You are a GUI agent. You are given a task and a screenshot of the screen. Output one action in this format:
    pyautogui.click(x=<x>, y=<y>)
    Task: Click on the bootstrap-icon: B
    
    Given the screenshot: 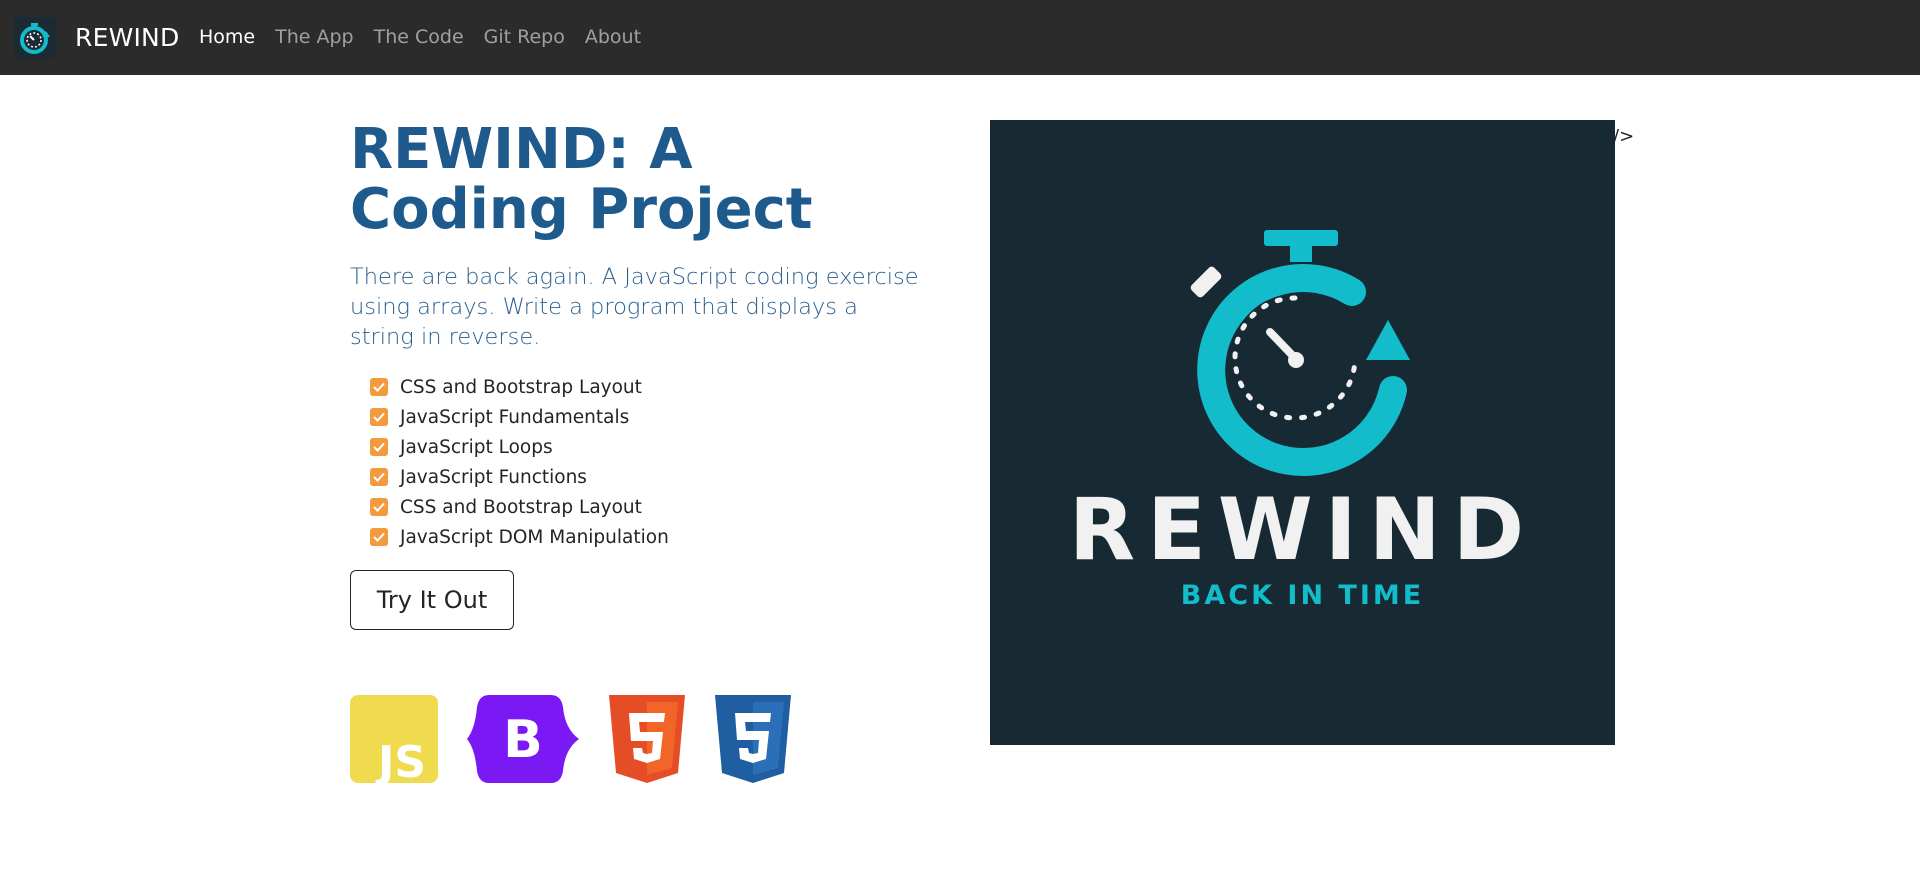 What is the action you would take?
    pyautogui.click(x=523, y=741)
    